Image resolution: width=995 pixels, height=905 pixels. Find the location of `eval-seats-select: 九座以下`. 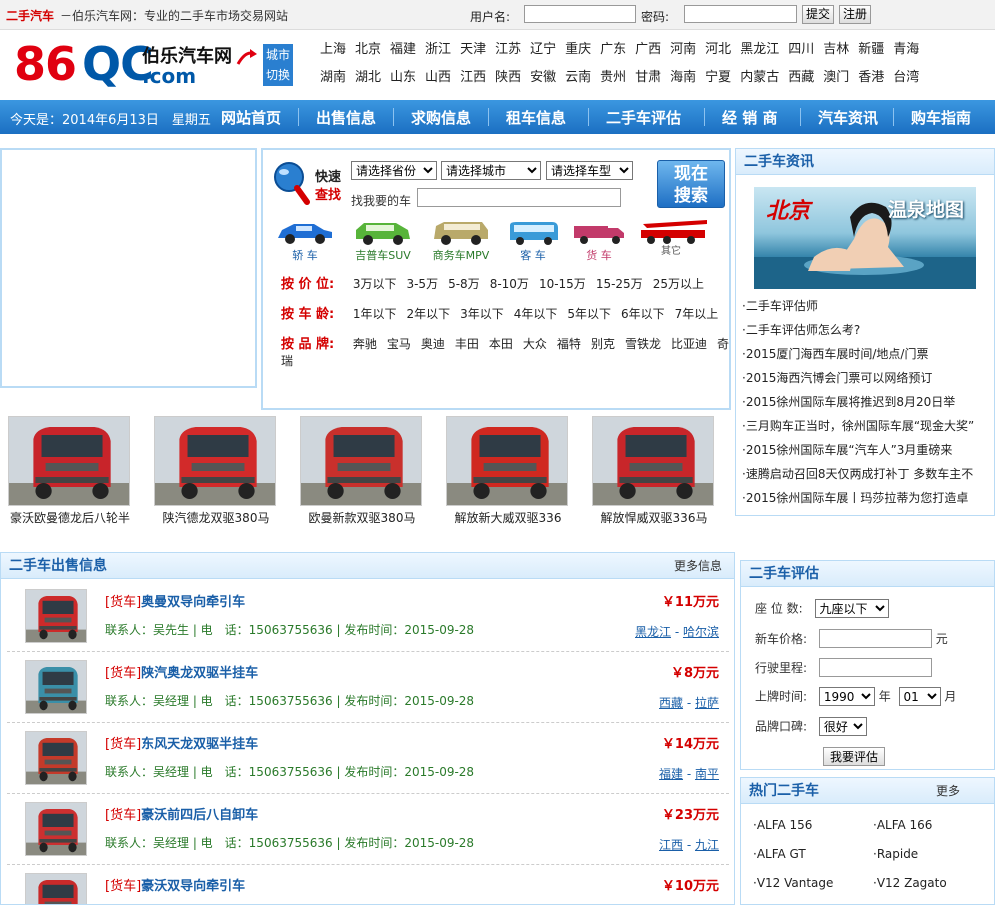

eval-seats-select: 九座以下 is located at coordinates (851, 608).